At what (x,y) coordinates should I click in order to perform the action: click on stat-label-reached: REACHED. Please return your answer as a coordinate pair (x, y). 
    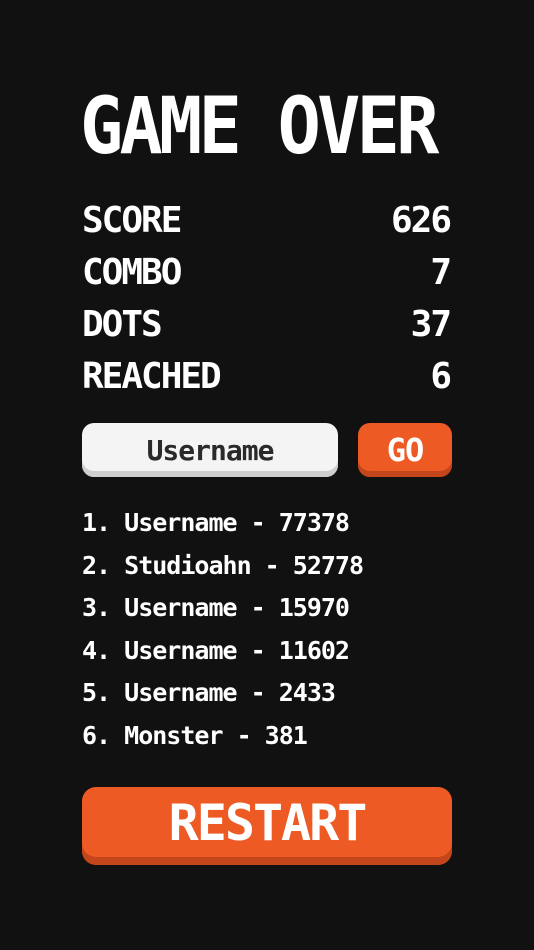
    Looking at the image, I should click on (152, 376).